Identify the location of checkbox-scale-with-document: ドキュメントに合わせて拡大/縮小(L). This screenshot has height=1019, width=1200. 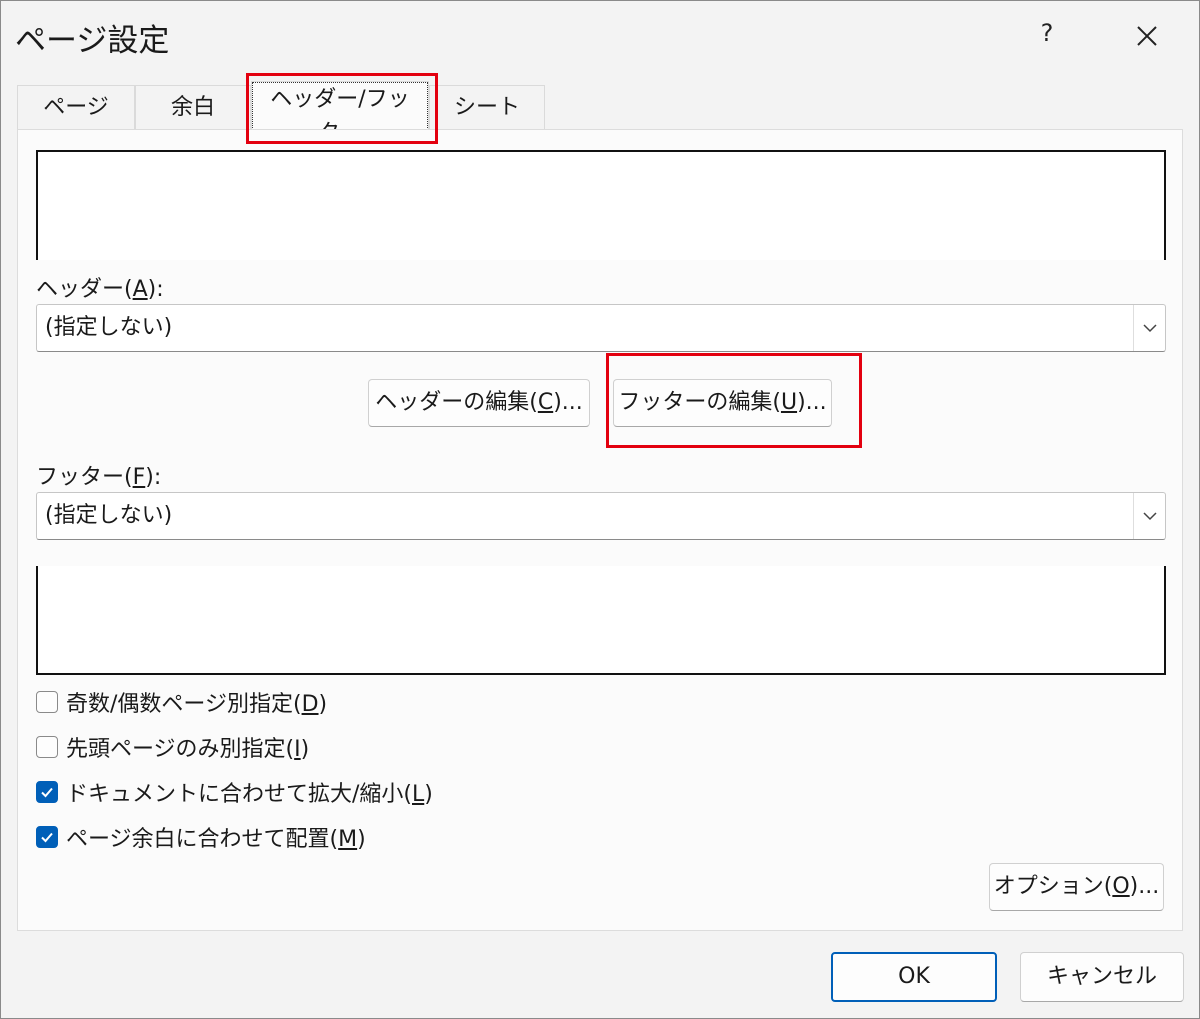
(234, 792).